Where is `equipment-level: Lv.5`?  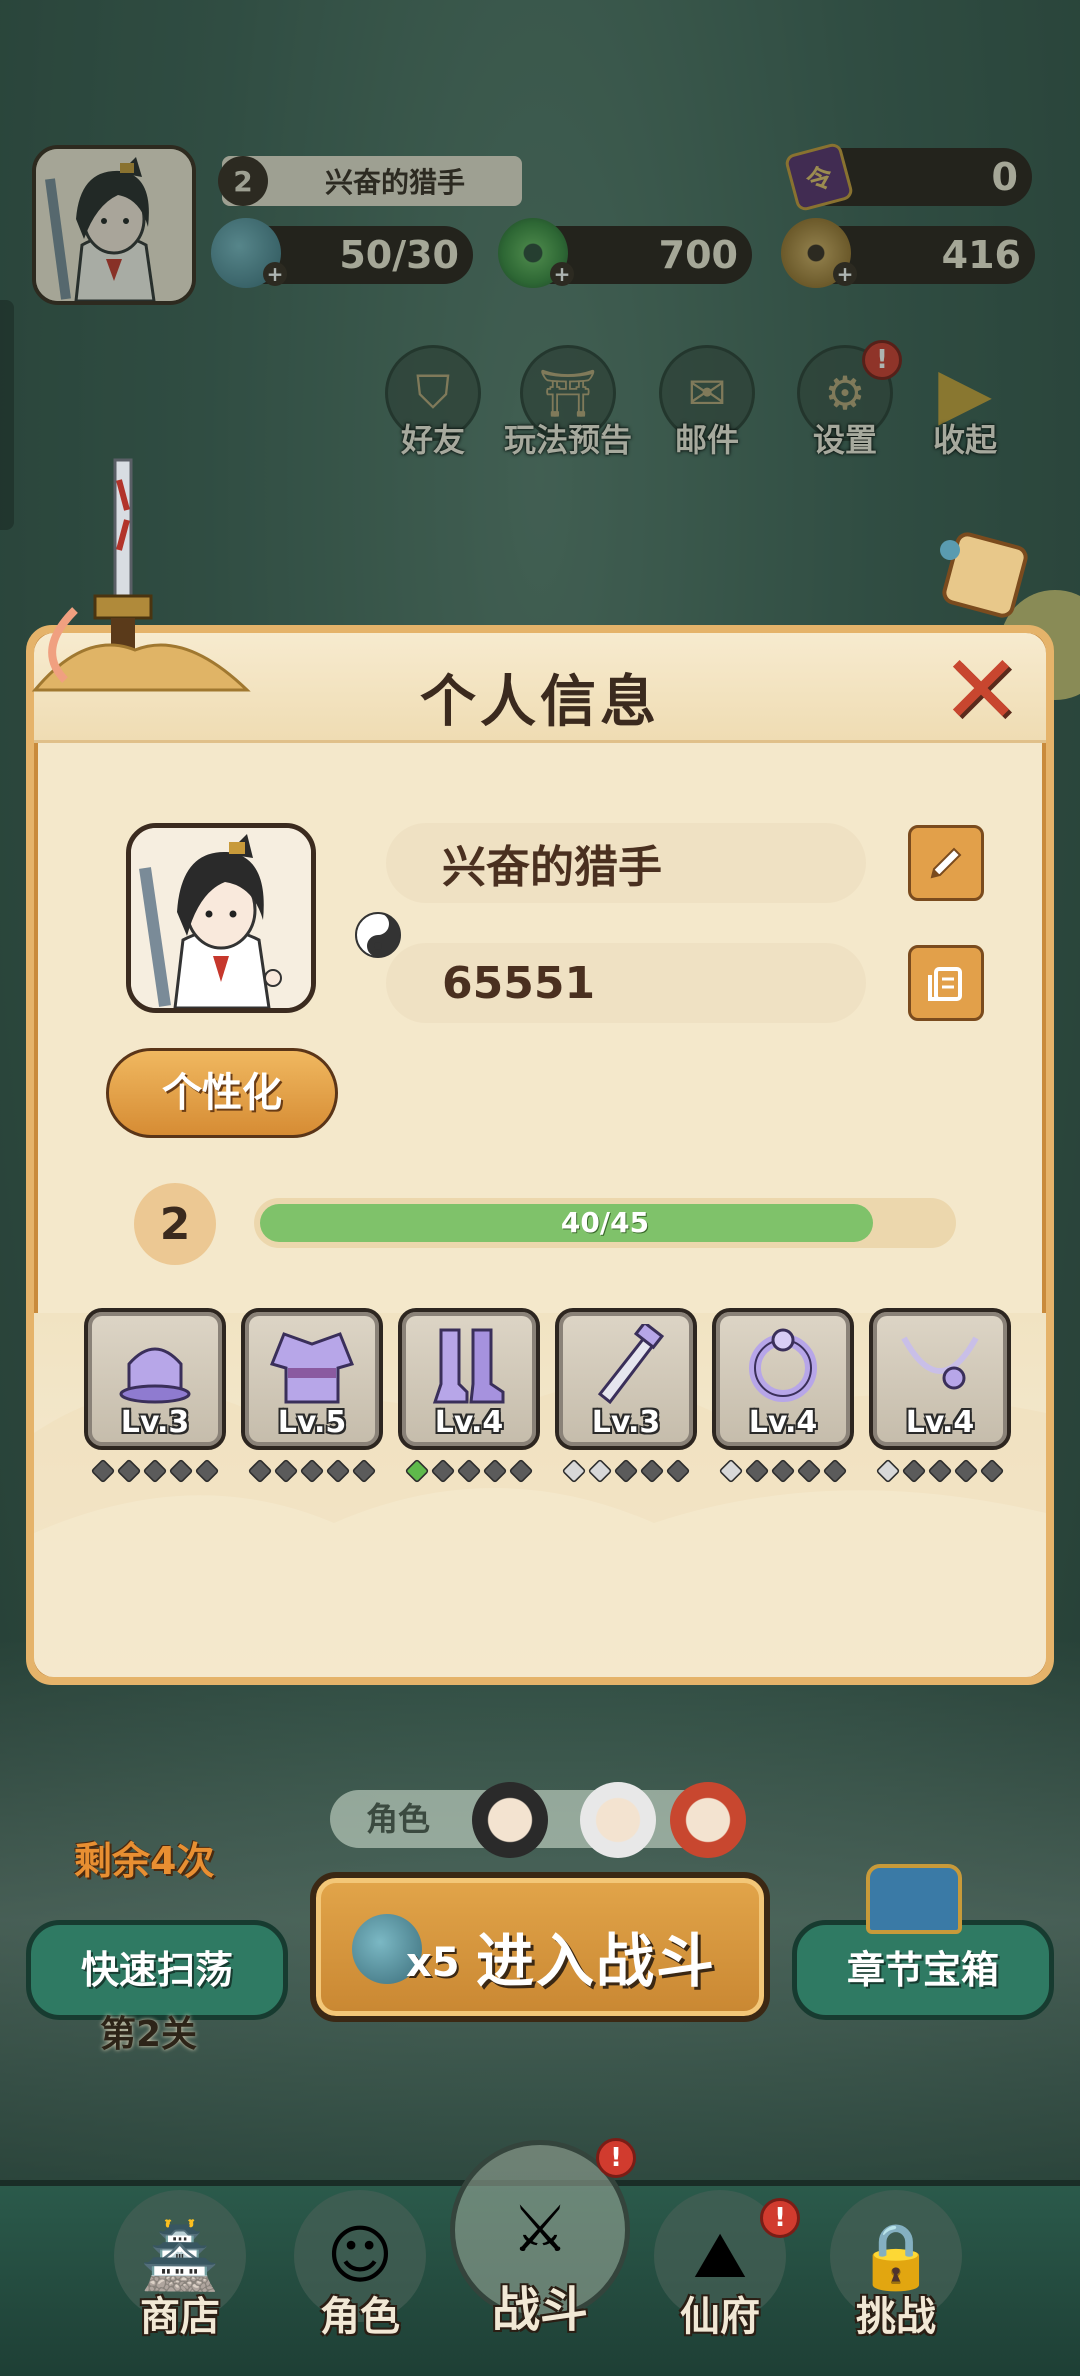
equipment-level: Lv.5 is located at coordinates (312, 1422).